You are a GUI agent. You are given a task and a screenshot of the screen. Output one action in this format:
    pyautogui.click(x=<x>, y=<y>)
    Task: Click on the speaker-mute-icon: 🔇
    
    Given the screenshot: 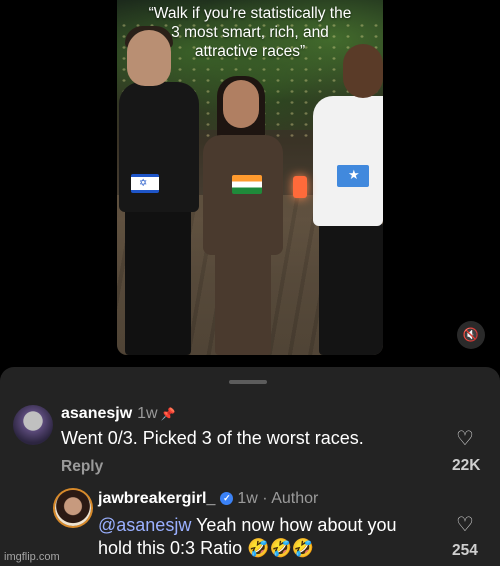 What is the action you would take?
    pyautogui.click(x=471, y=334)
    